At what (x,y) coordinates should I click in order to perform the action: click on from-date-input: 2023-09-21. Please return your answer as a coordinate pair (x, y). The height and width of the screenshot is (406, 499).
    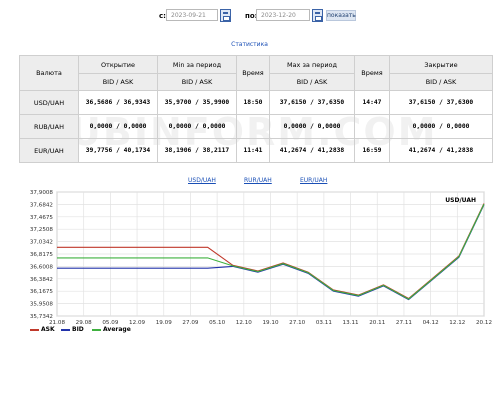
    Looking at the image, I should click on (192, 15).